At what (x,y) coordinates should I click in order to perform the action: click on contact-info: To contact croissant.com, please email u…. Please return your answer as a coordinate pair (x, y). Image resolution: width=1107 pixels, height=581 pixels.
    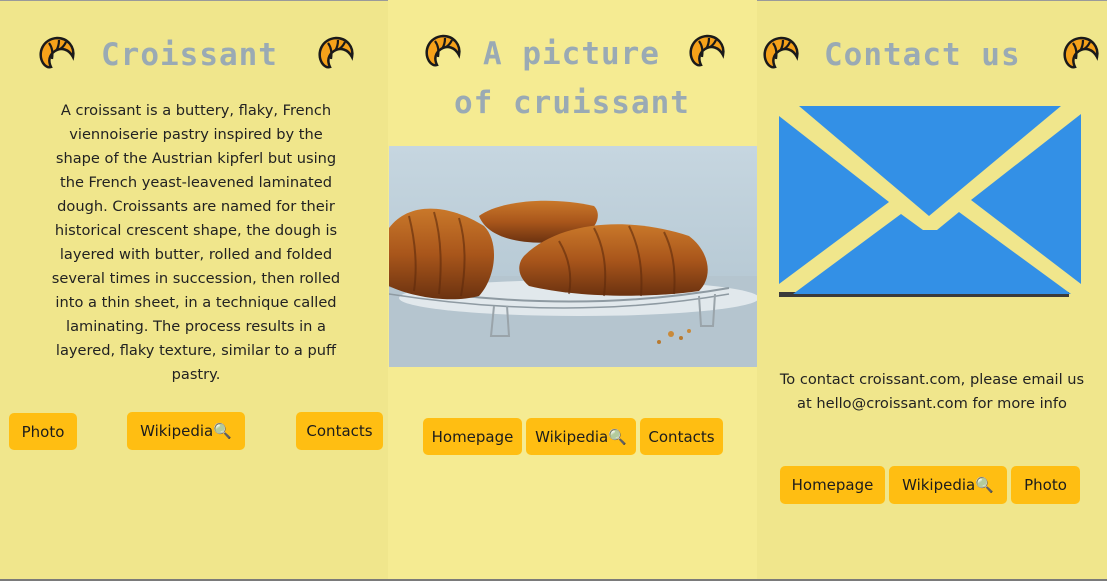
    Looking at the image, I should click on (932, 391).